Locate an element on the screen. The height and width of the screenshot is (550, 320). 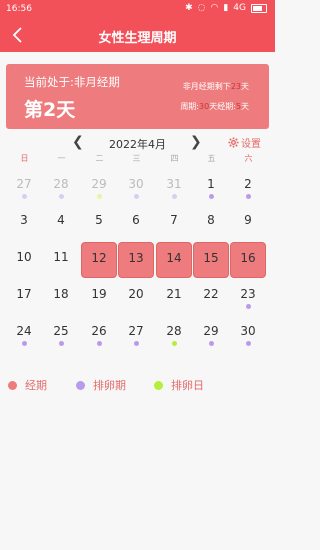
calendar-day: 26 is located at coordinates (99, 333).